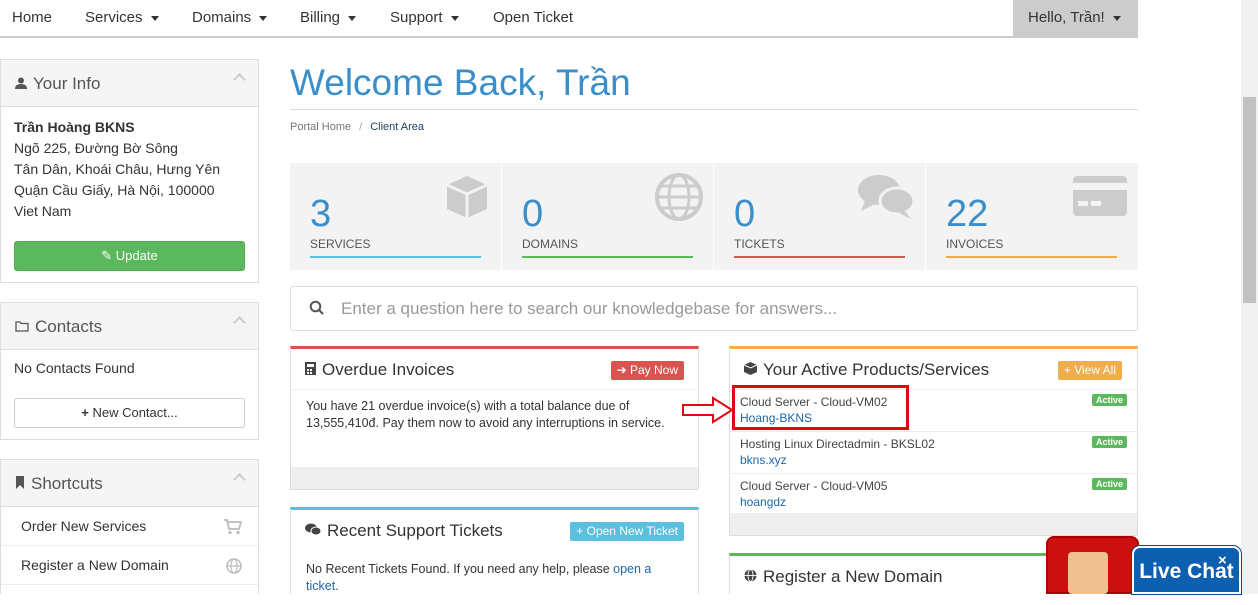 The width and height of the screenshot is (1258, 605). Describe the element at coordinates (837, 444) in the screenshot. I see `product-name: Hosting Linux Directadmin - BKSL02` at that location.